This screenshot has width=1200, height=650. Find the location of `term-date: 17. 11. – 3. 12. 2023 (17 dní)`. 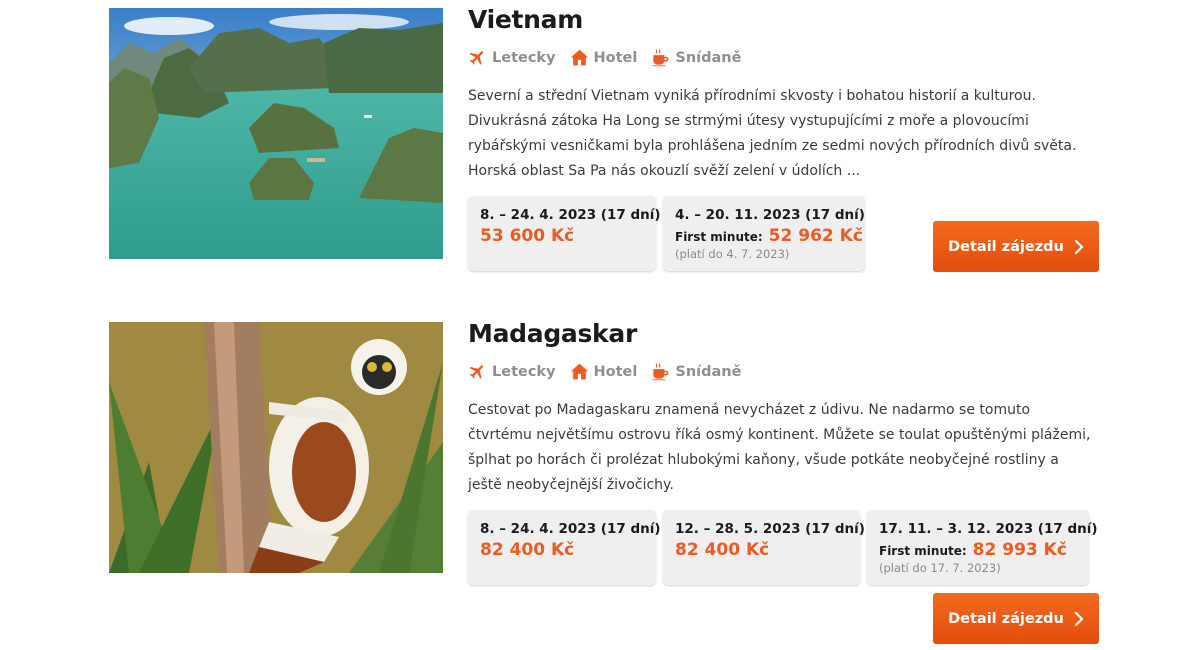

term-date: 17. 11. – 3. 12. 2023 (17 dní) is located at coordinates (988, 529).